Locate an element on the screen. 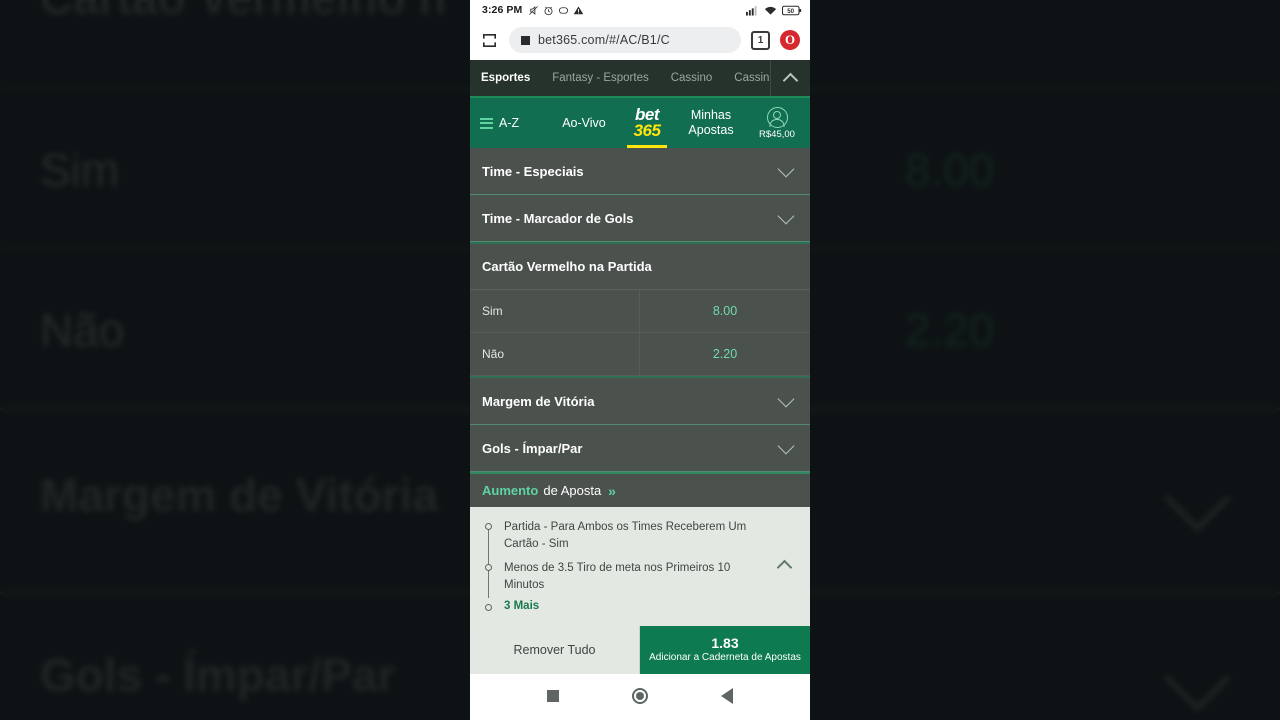 The image size is (1280, 720). opera-icon: O is located at coordinates (790, 40).